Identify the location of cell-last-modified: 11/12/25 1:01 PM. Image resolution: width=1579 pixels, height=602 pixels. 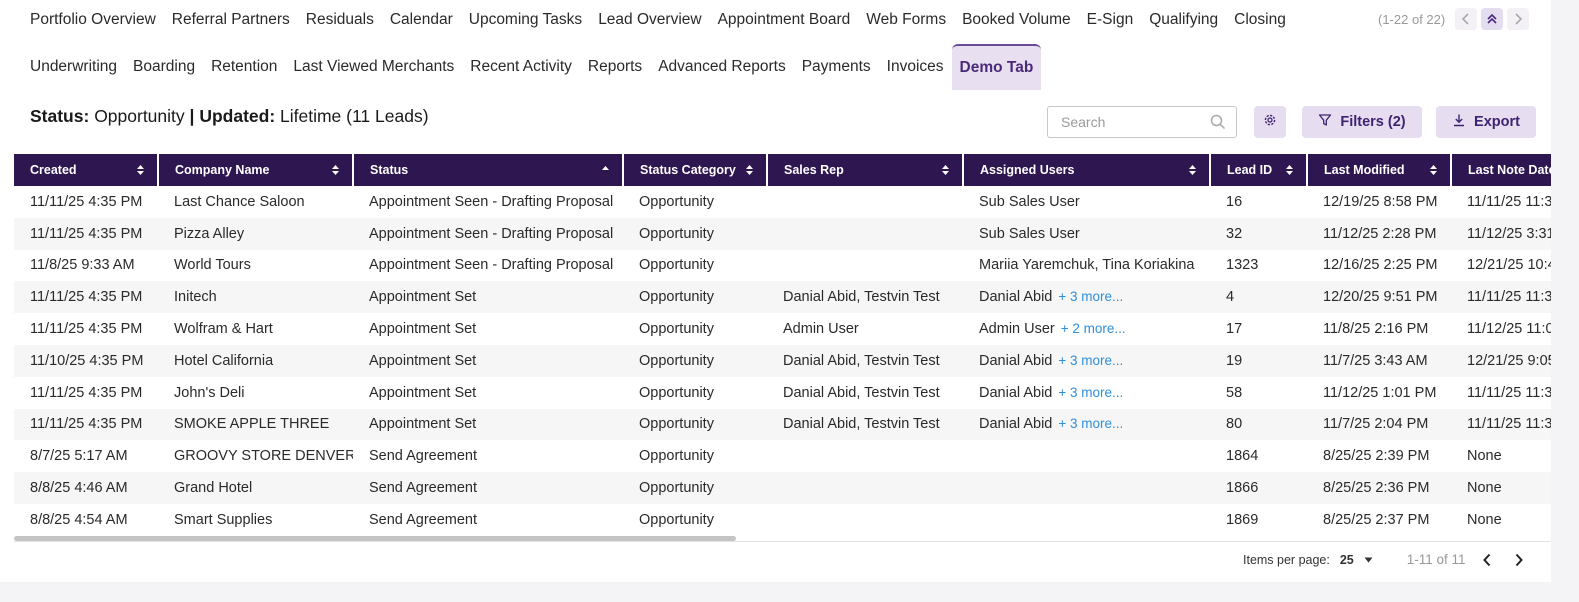
(1380, 392).